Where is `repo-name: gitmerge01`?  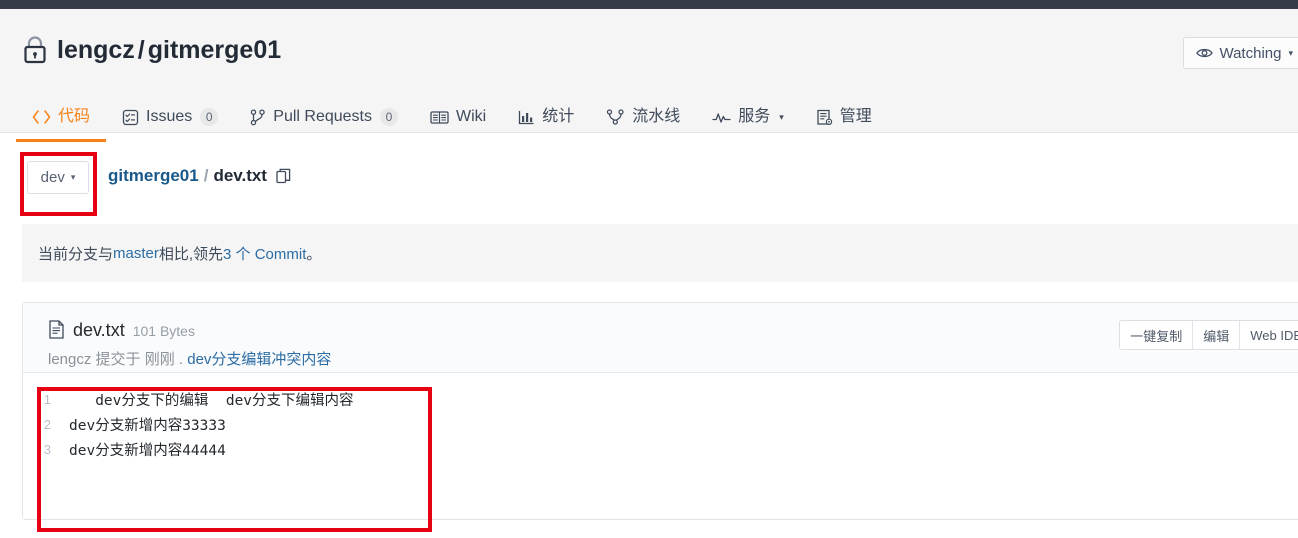 repo-name: gitmerge01 is located at coordinates (214, 50).